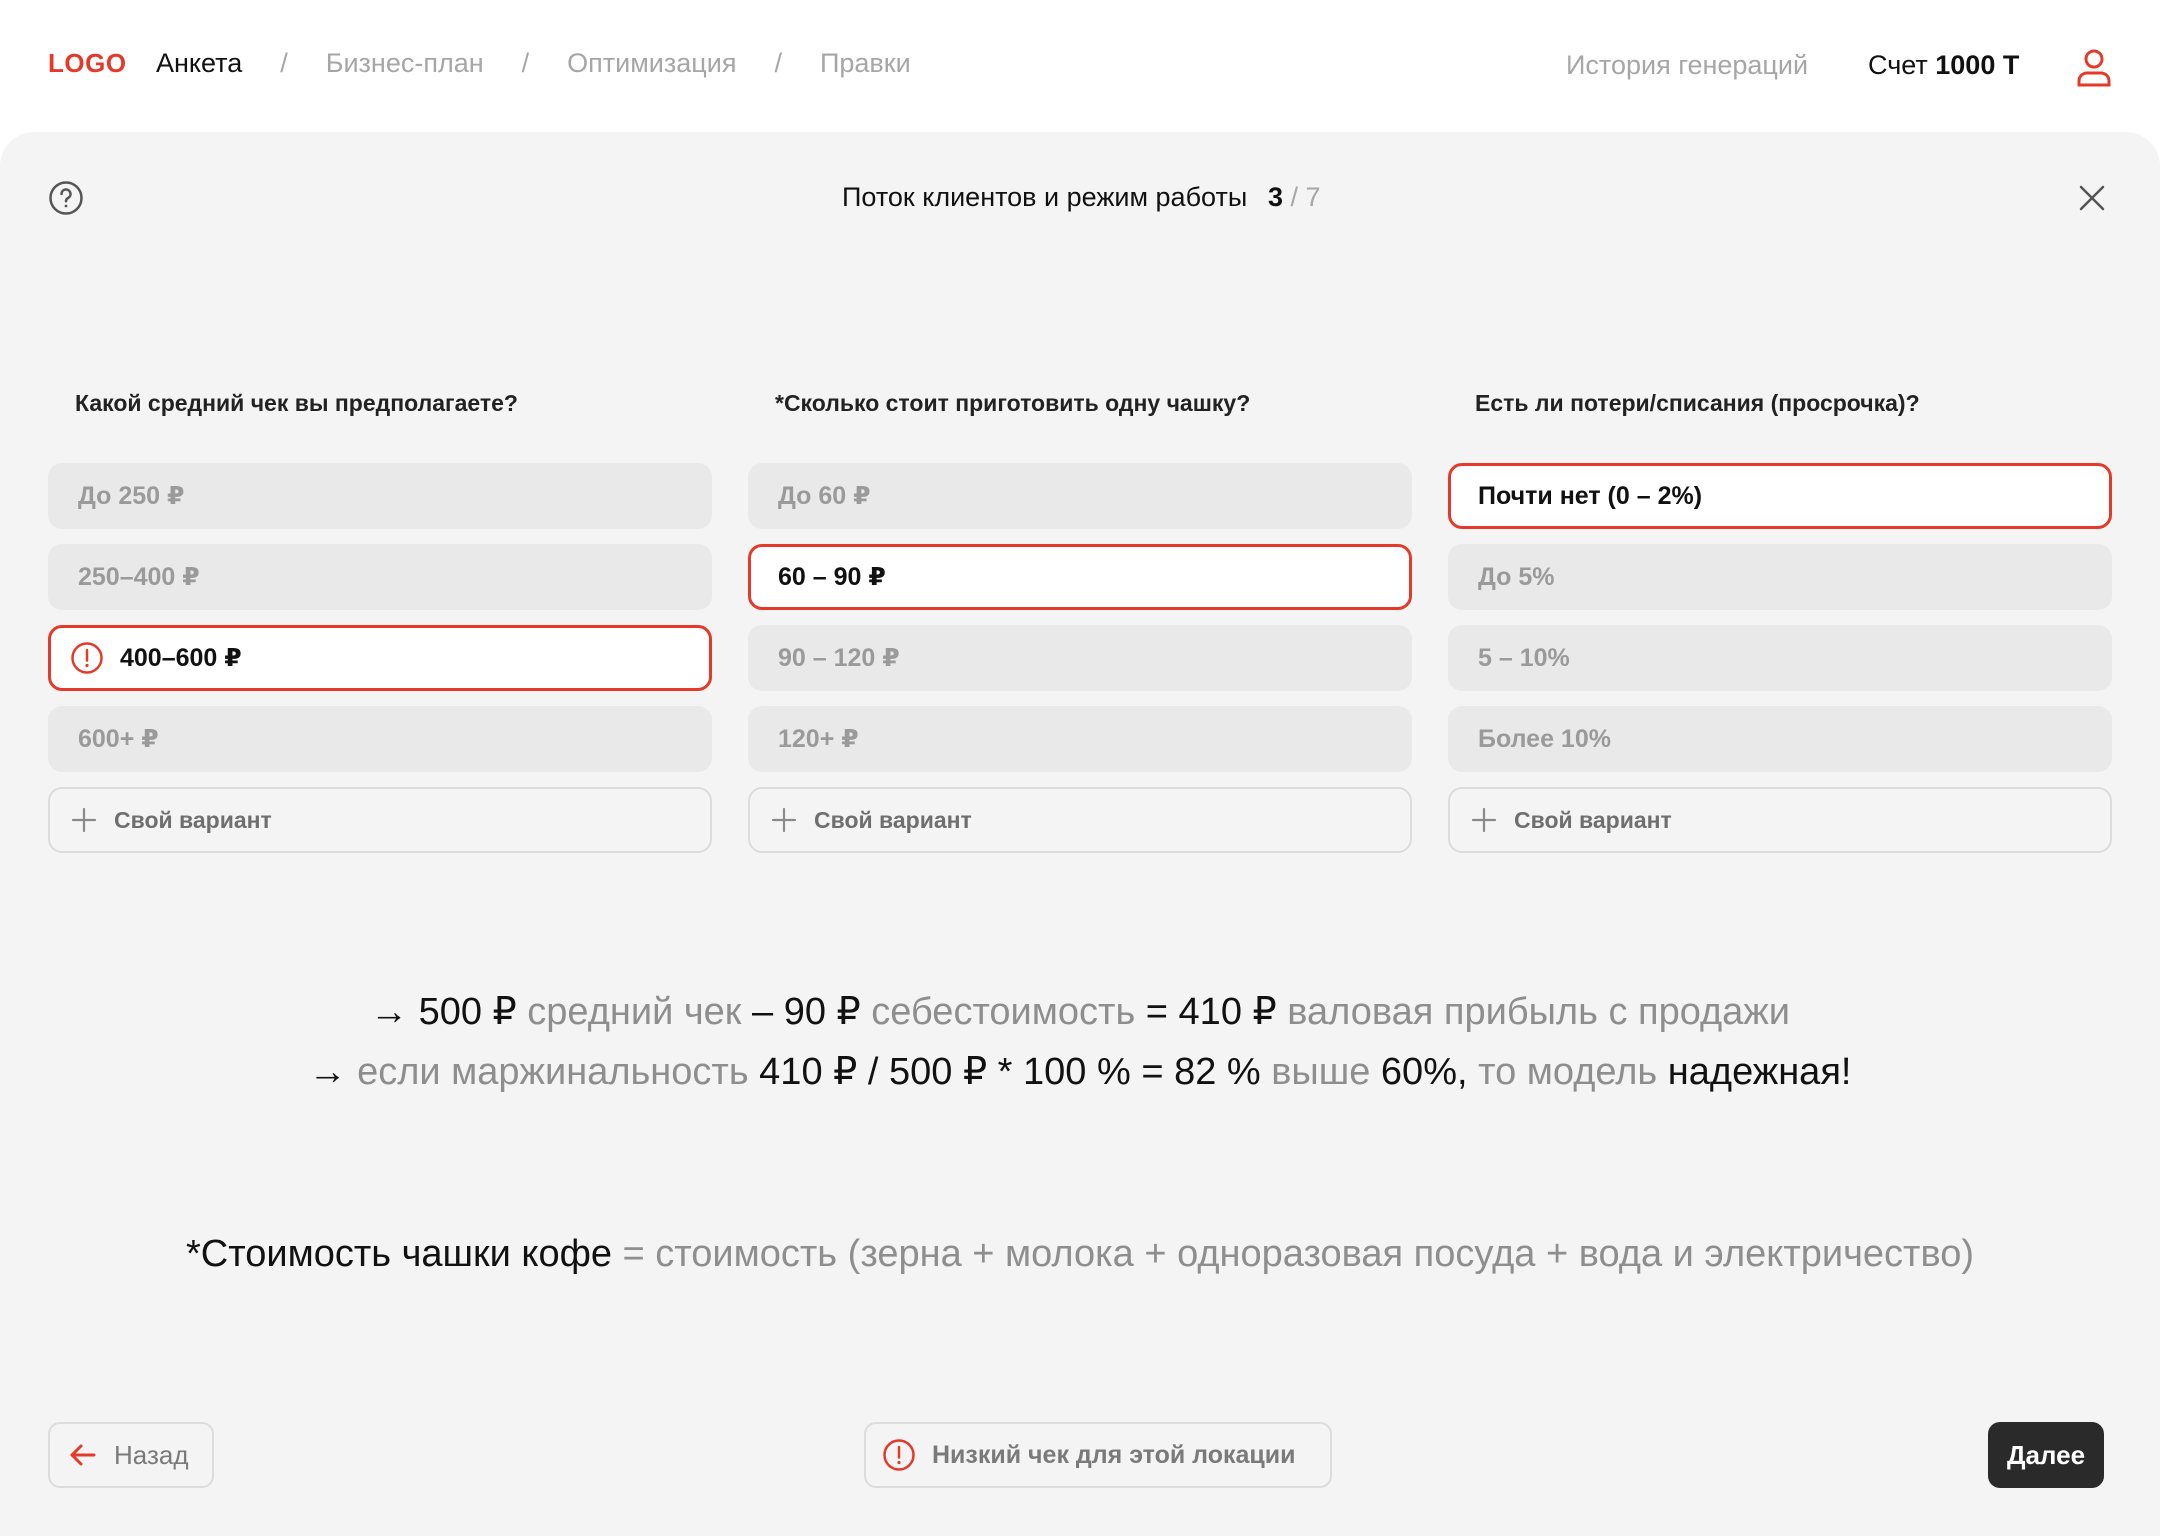 The image size is (2160, 1536). What do you see at coordinates (66, 198) in the screenshot?
I see `help-icon` at bounding box center [66, 198].